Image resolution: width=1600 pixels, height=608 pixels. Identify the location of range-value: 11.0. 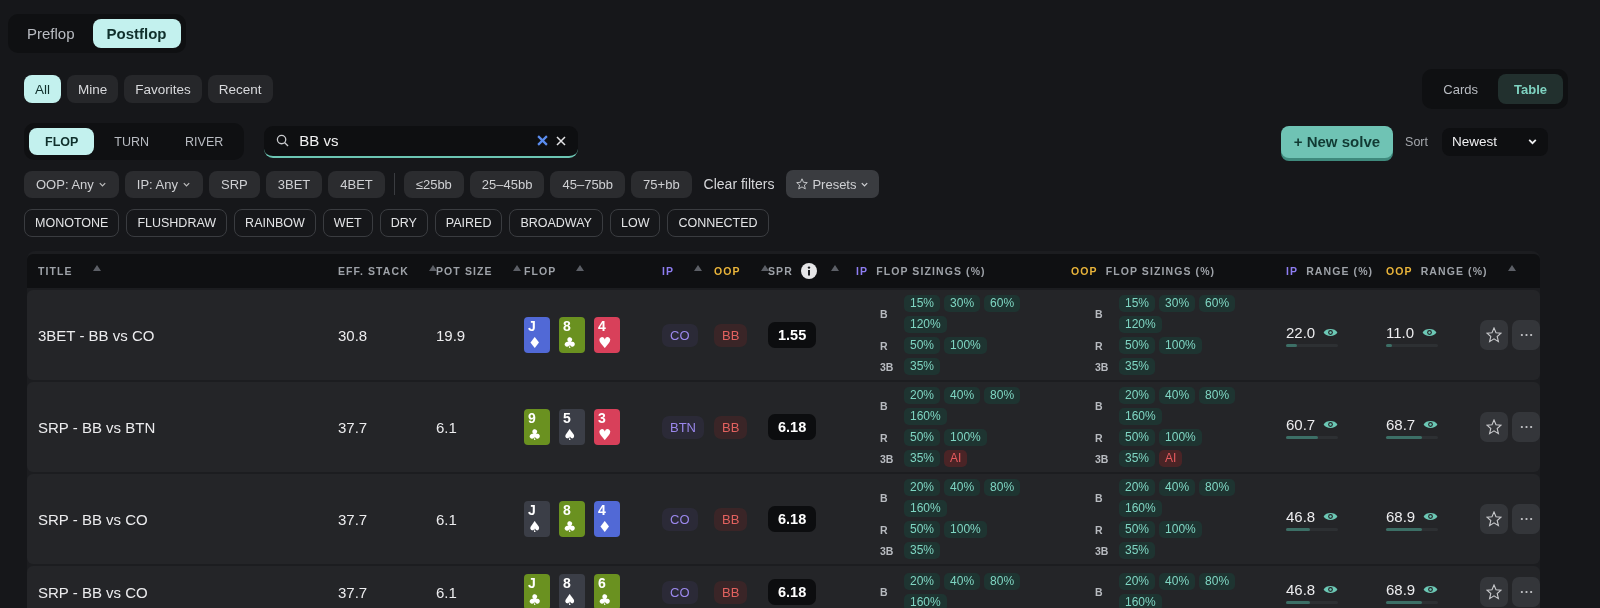
(1400, 332).